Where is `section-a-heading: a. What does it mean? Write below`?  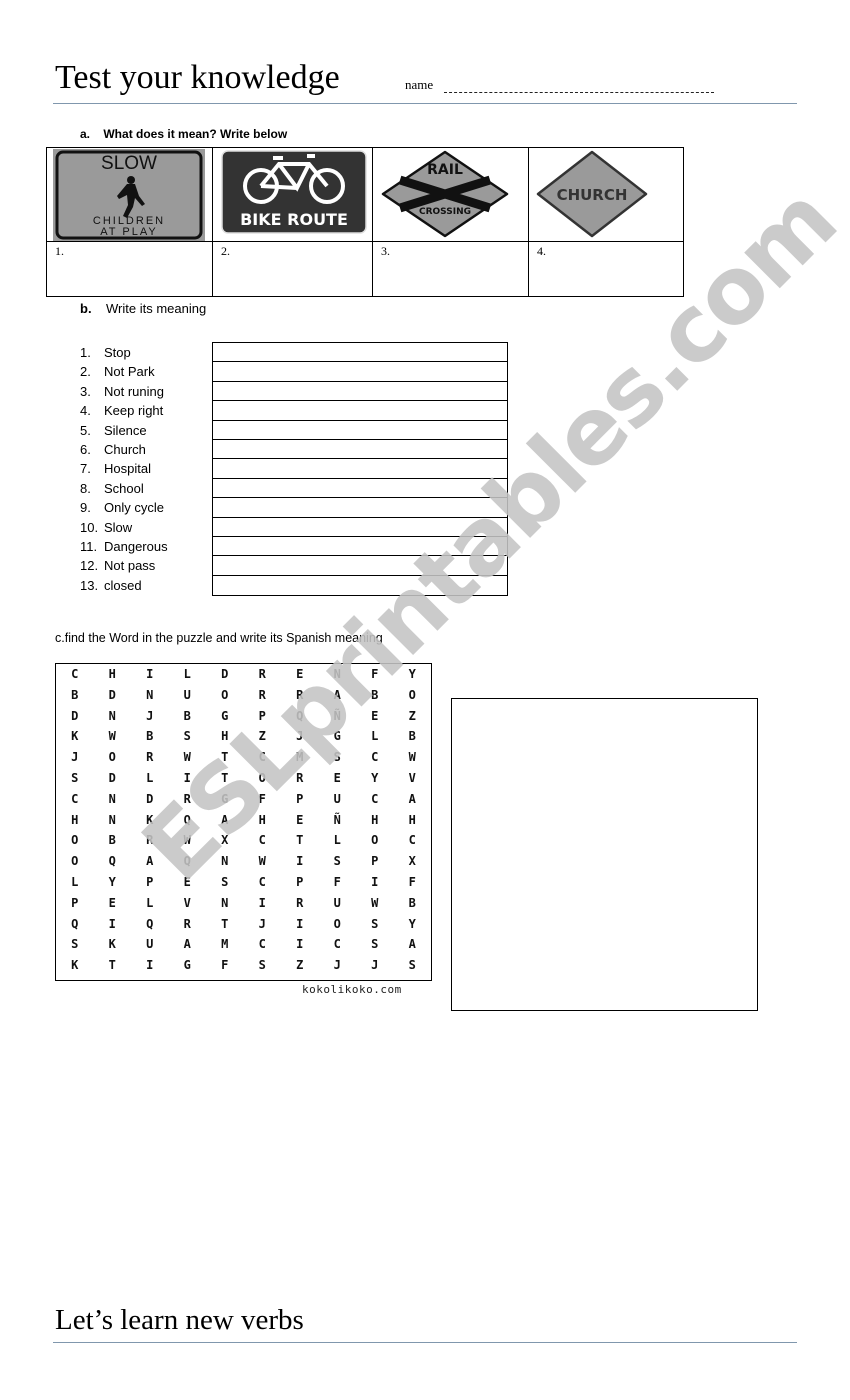
section-a-heading: a. What does it mean? Write below is located at coordinates (183, 134).